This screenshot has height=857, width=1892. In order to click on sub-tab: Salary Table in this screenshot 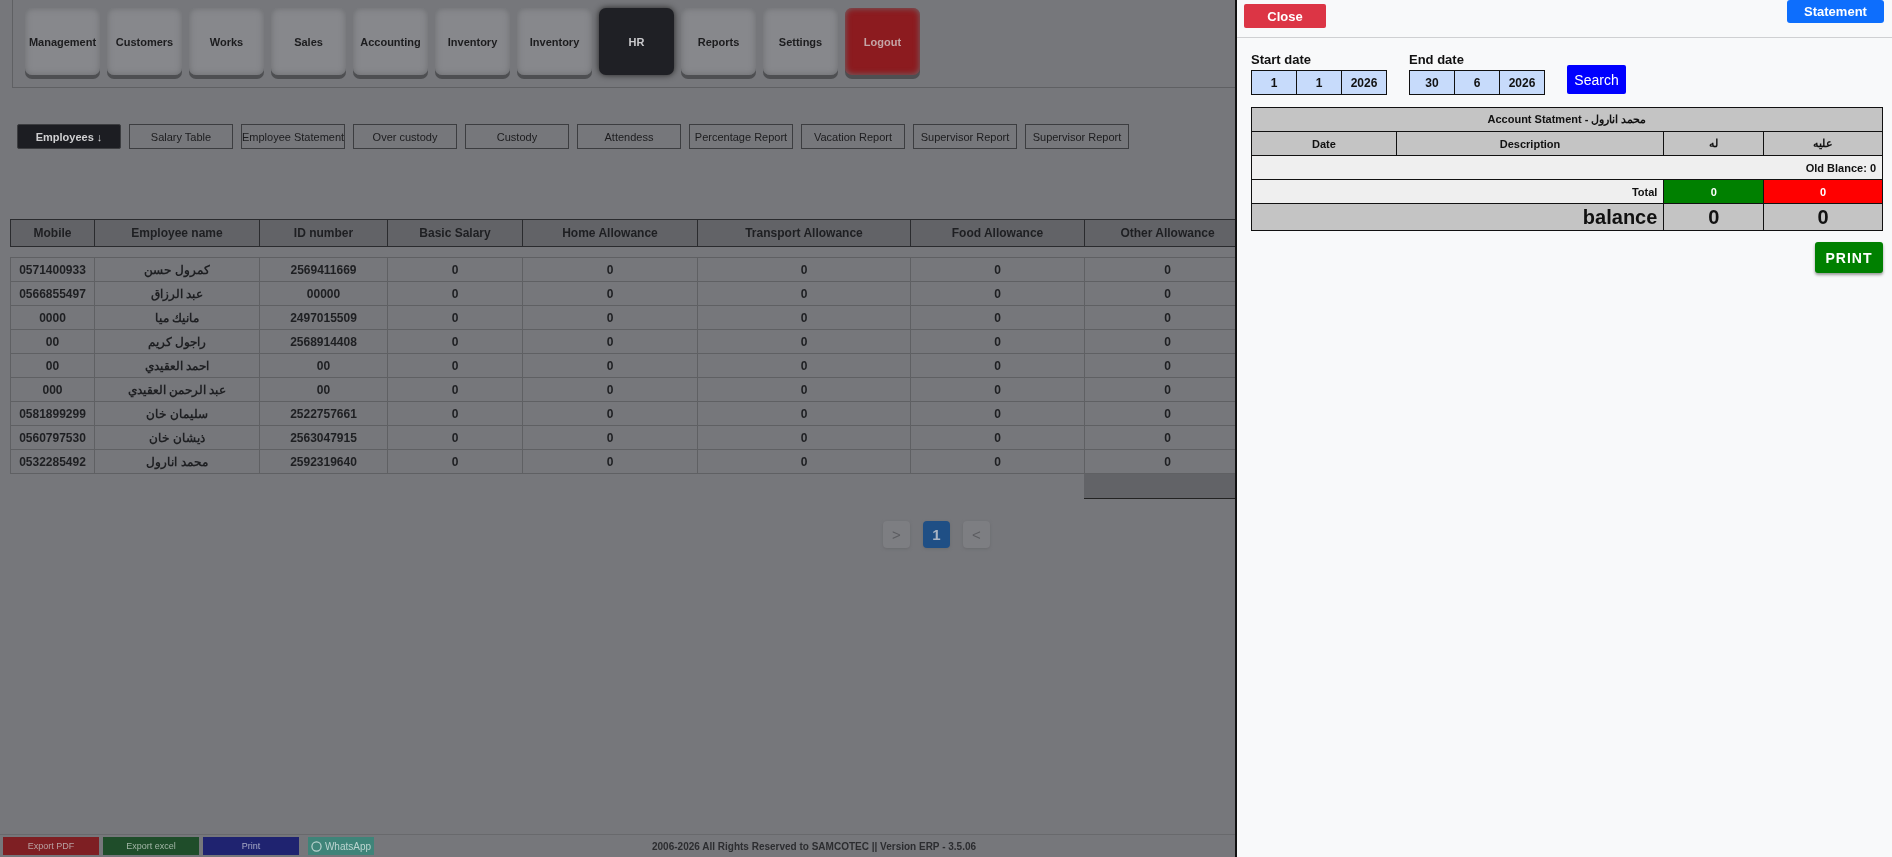, I will do `click(181, 136)`.